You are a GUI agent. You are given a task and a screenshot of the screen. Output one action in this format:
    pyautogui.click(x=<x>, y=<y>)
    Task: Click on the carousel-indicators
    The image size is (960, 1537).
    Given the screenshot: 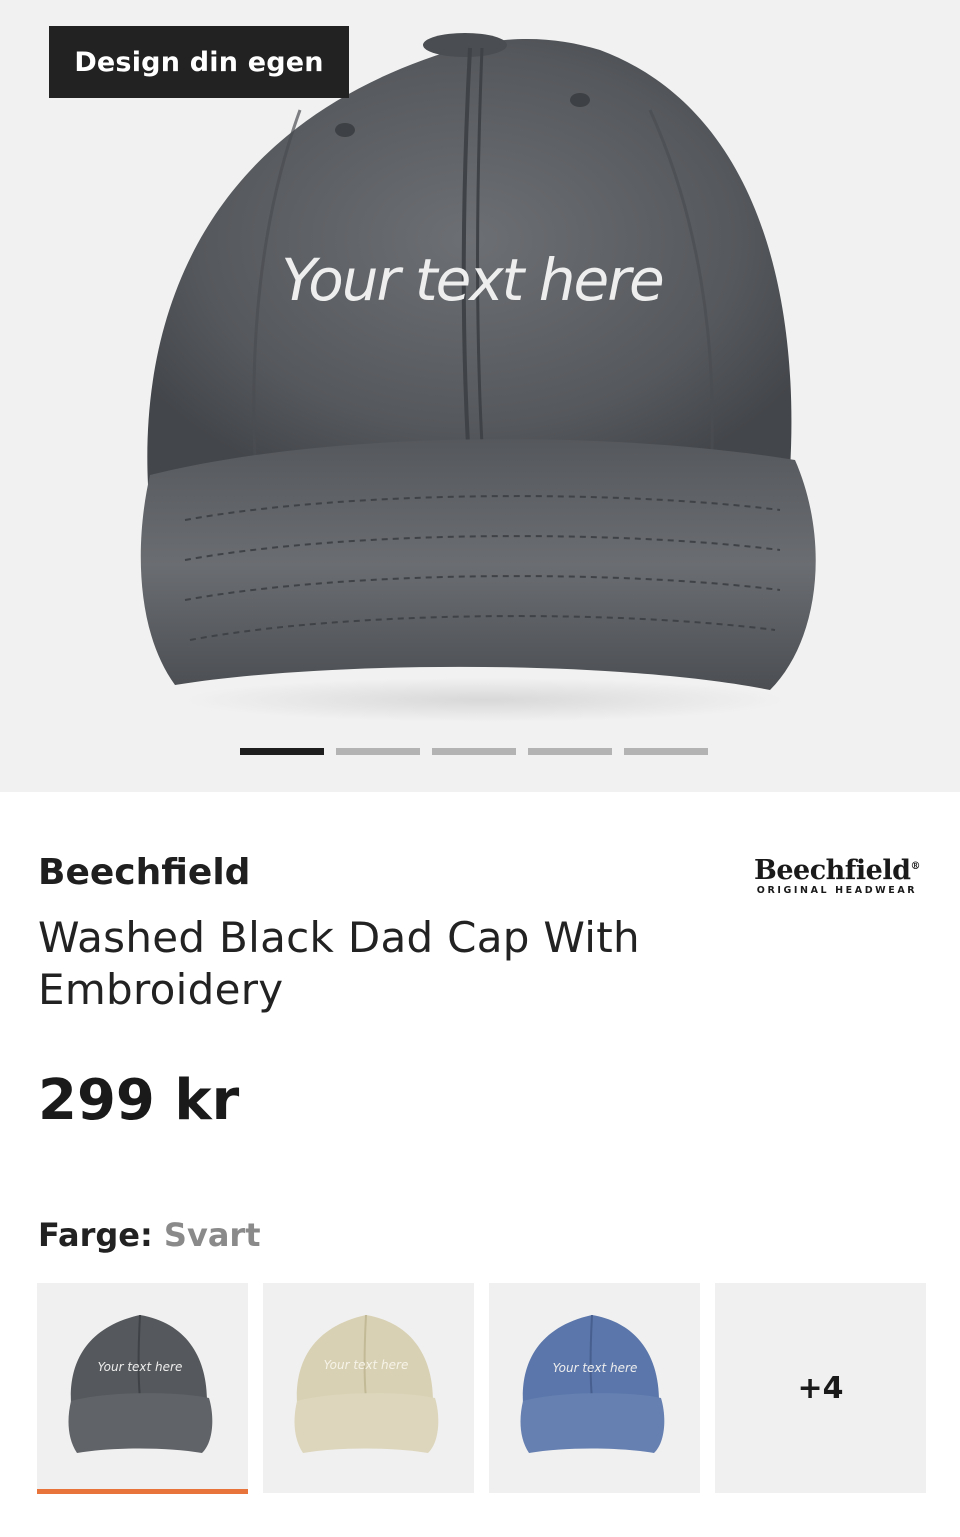 What is the action you would take?
    pyautogui.click(x=474, y=751)
    